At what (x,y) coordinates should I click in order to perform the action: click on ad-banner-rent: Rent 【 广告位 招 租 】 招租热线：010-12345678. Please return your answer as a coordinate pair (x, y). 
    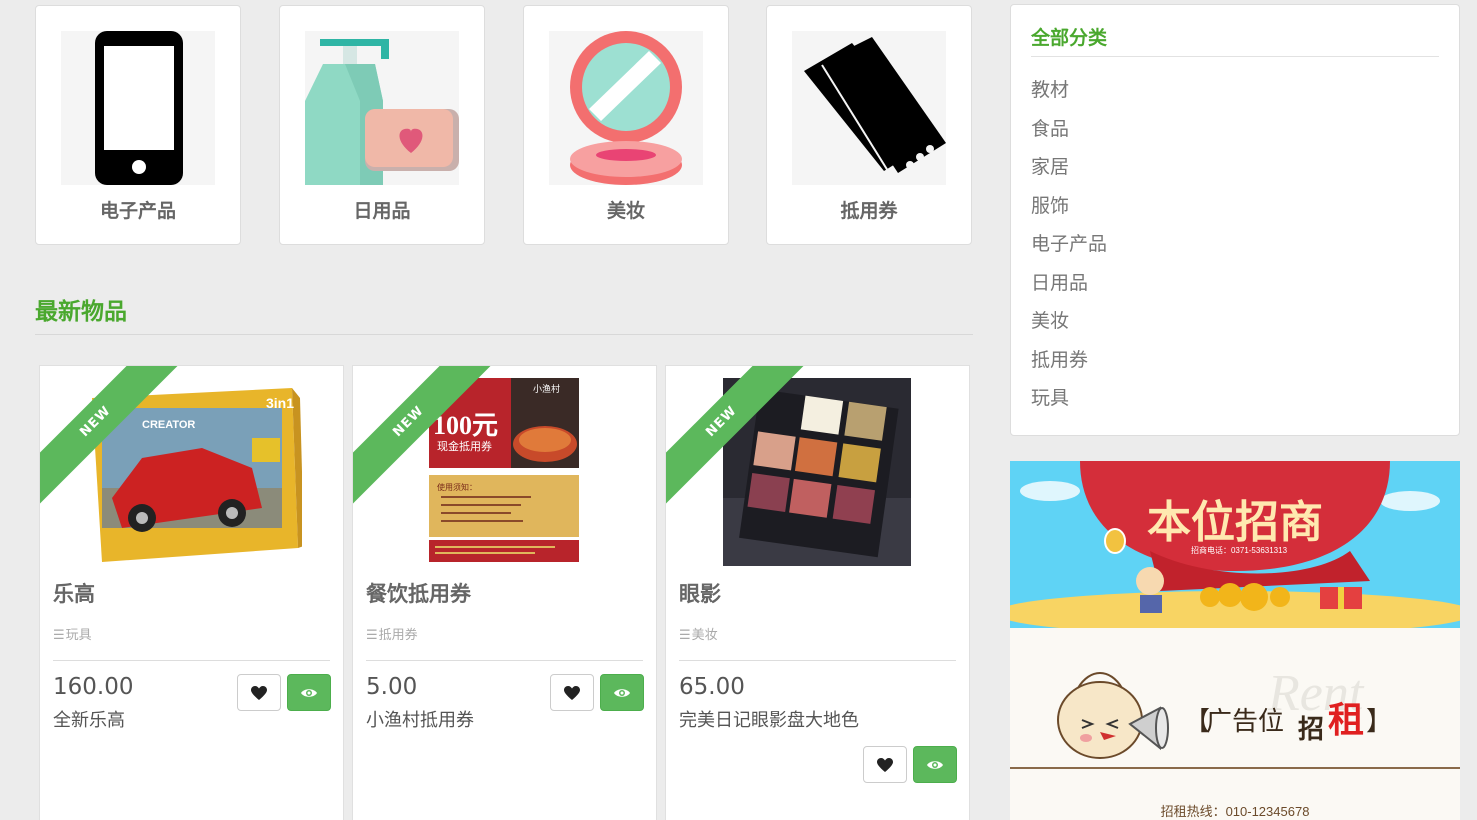
    Looking at the image, I should click on (1235, 724).